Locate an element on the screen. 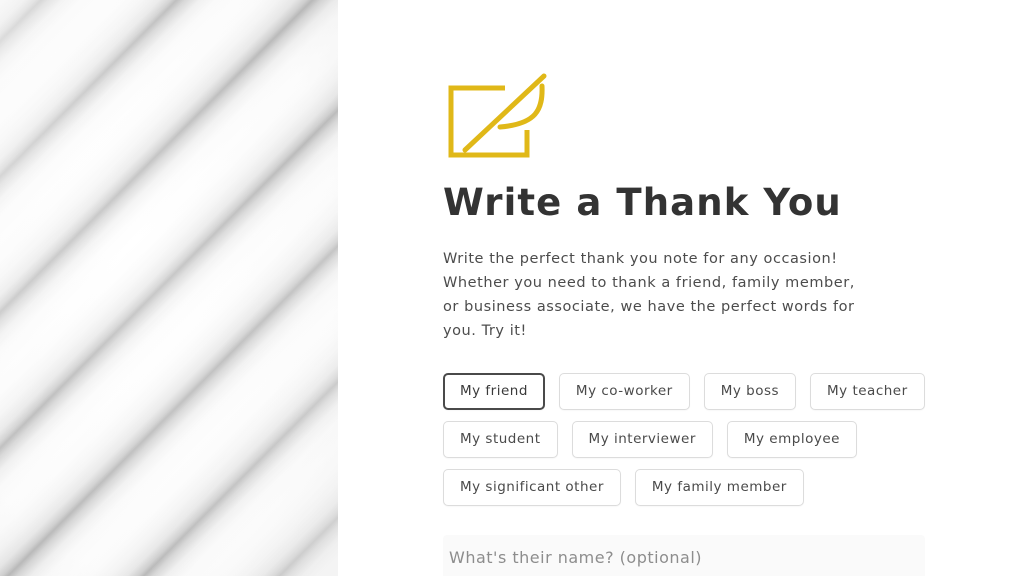 The height and width of the screenshot is (576, 1024). recipient-option-row-3: My significant other My family member is located at coordinates (693, 487).